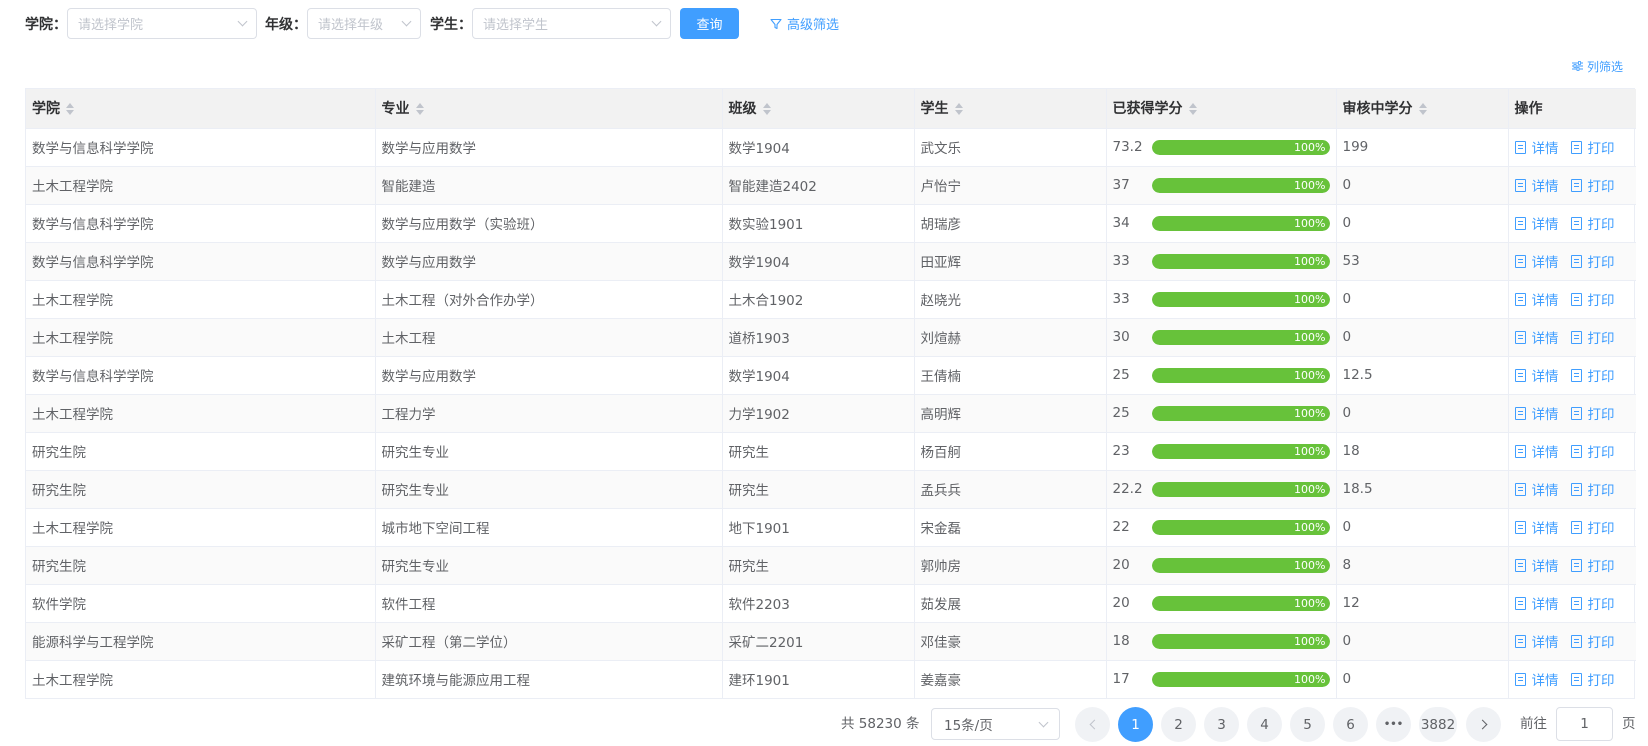 The image size is (1648, 746). I want to click on chevron-left-icon, so click(1094, 724).